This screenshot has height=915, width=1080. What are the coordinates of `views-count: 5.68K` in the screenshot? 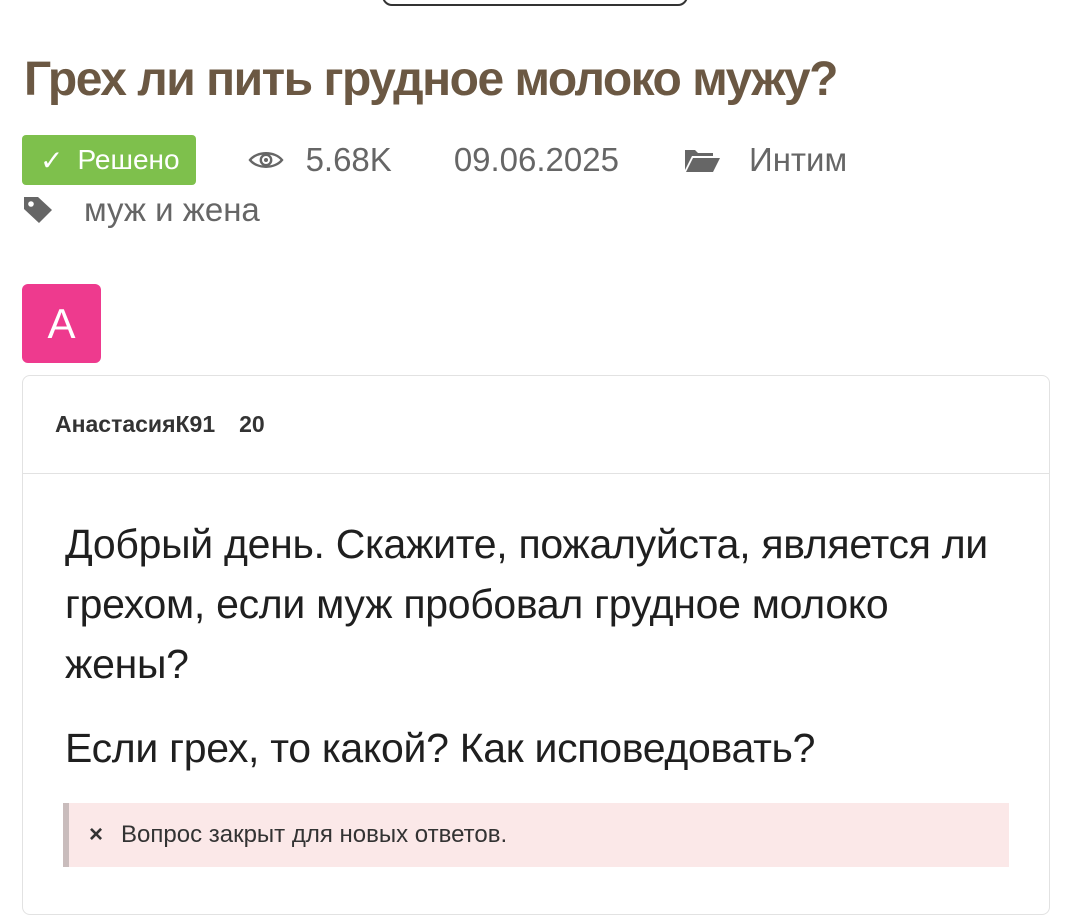 It's located at (320, 160).